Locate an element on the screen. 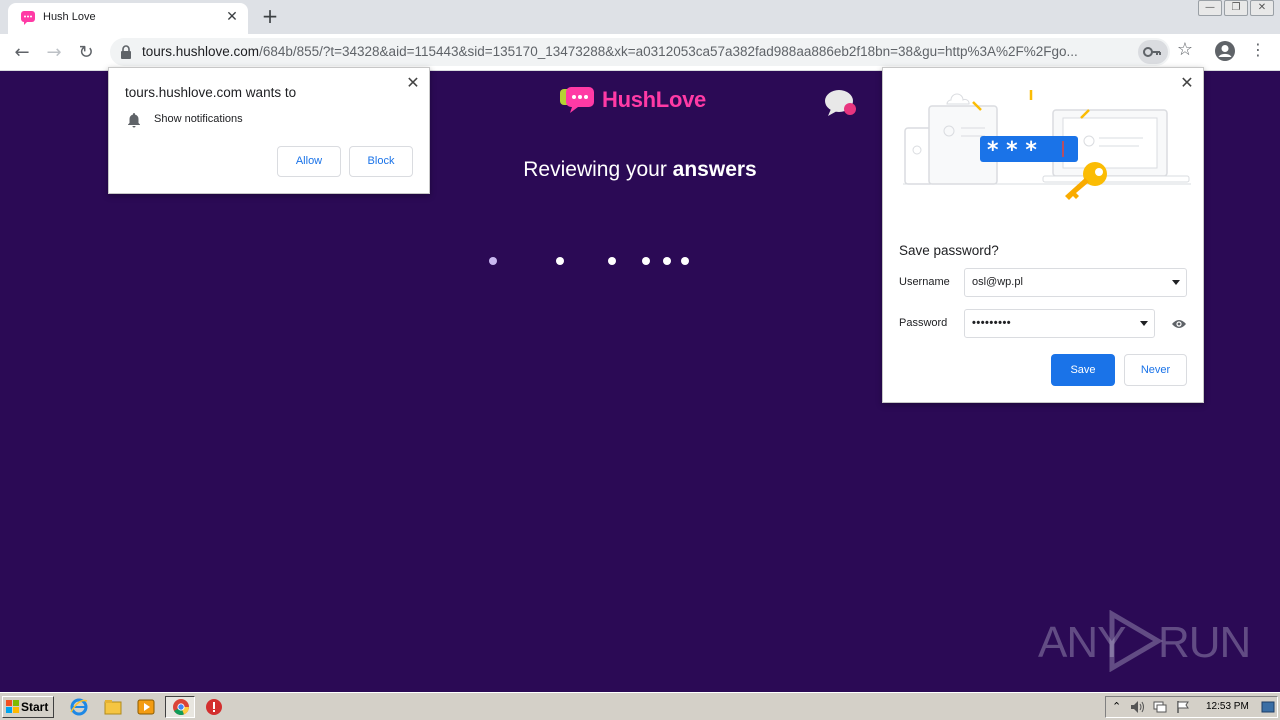 The width and height of the screenshot is (1280, 720). minimize-button: — is located at coordinates (1210, 8).